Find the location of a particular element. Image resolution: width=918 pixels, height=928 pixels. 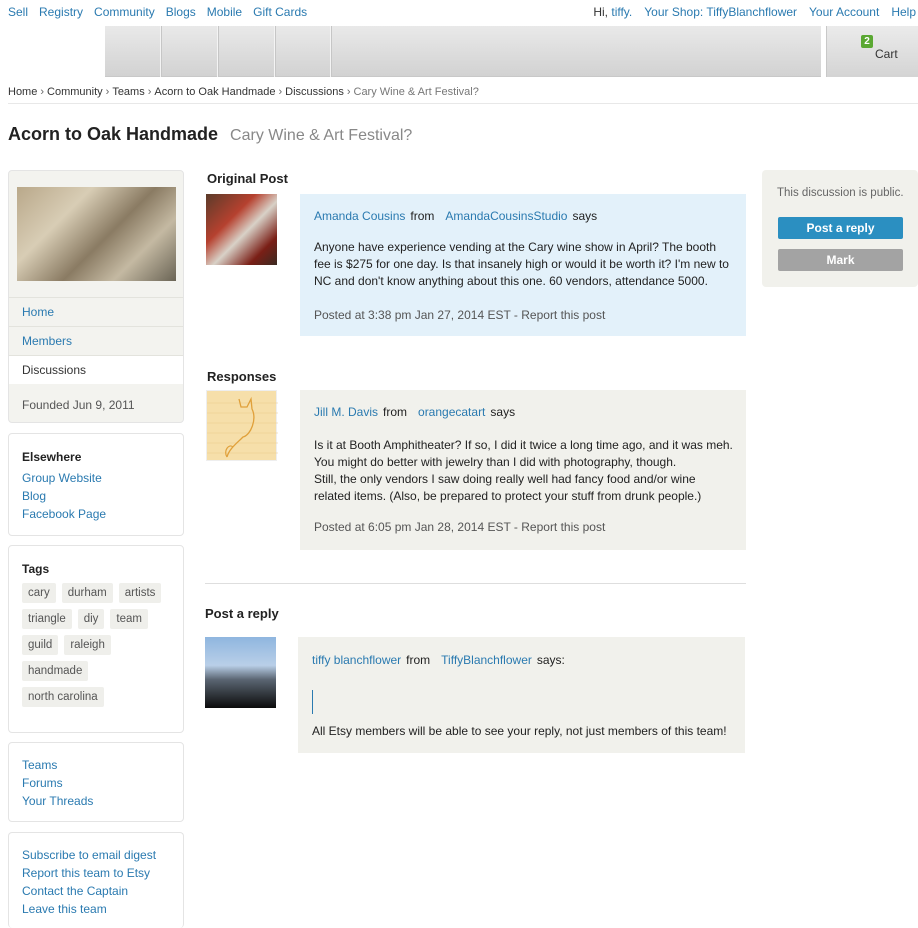

team-name: Acorn to Oak Handmade is located at coordinates (113, 134).